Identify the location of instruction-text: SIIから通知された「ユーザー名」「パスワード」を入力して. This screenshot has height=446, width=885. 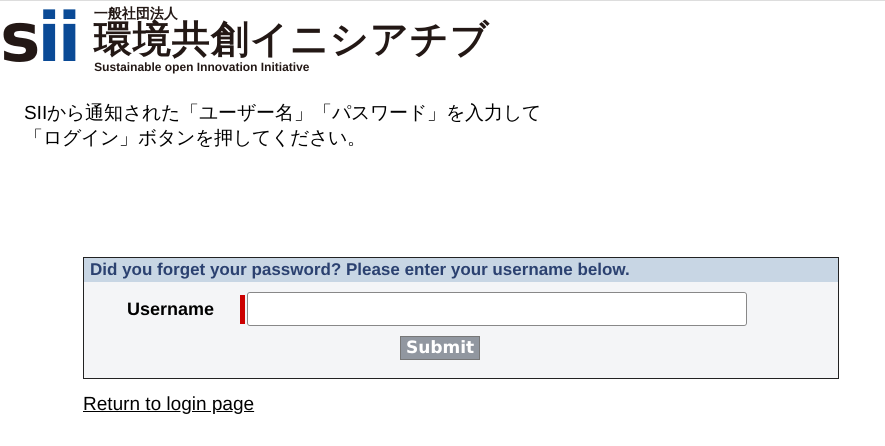
(283, 114).